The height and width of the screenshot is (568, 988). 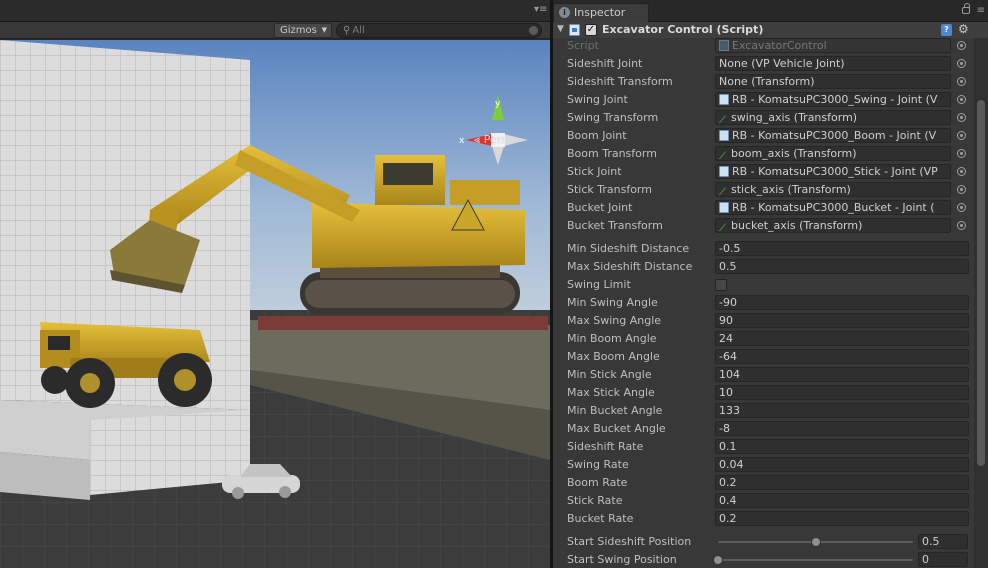 I want to click on object-field: ExcavatorControl, so click(x=833, y=45).